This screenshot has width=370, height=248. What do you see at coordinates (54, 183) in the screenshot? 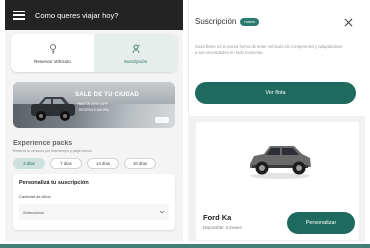
I see `card-title: Personalizá tu suscripción` at bounding box center [54, 183].